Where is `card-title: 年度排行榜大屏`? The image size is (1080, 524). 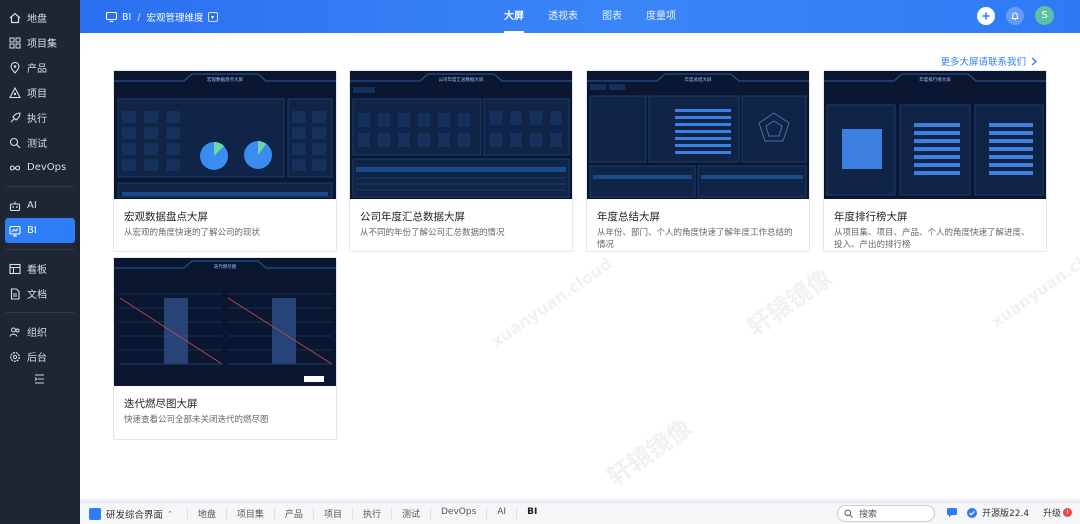
card-title: 年度排行榜大屏 is located at coordinates (871, 217).